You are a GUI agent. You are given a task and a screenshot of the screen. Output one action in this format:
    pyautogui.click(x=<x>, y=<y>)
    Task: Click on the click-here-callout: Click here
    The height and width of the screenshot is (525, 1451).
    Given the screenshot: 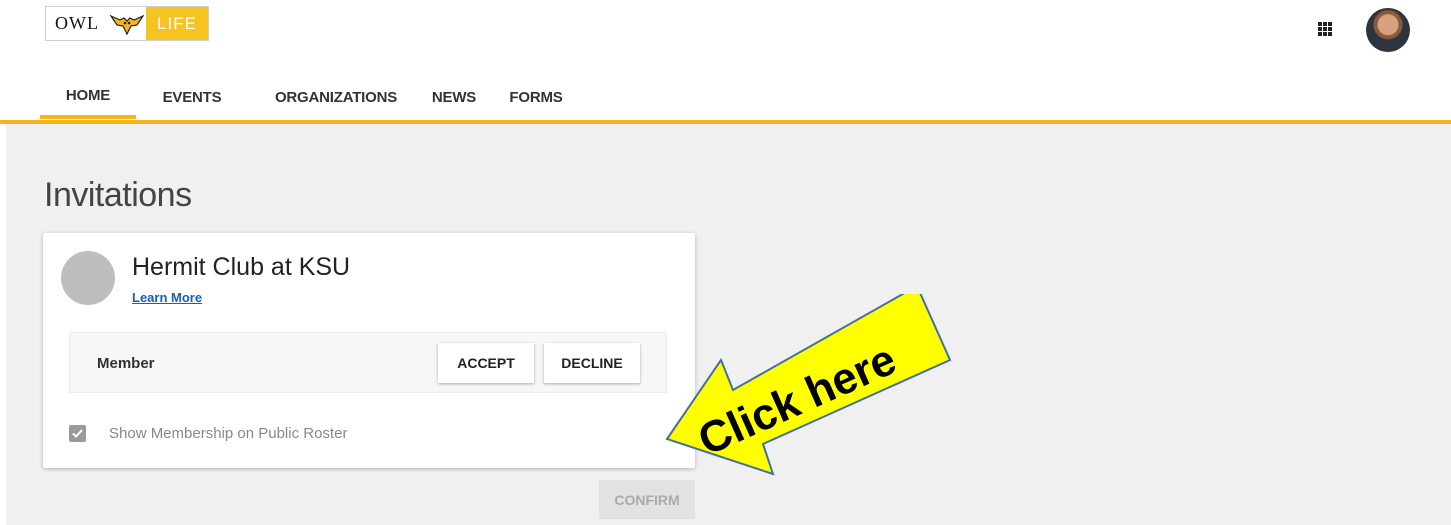 What is the action you would take?
    pyautogui.click(x=808, y=385)
    